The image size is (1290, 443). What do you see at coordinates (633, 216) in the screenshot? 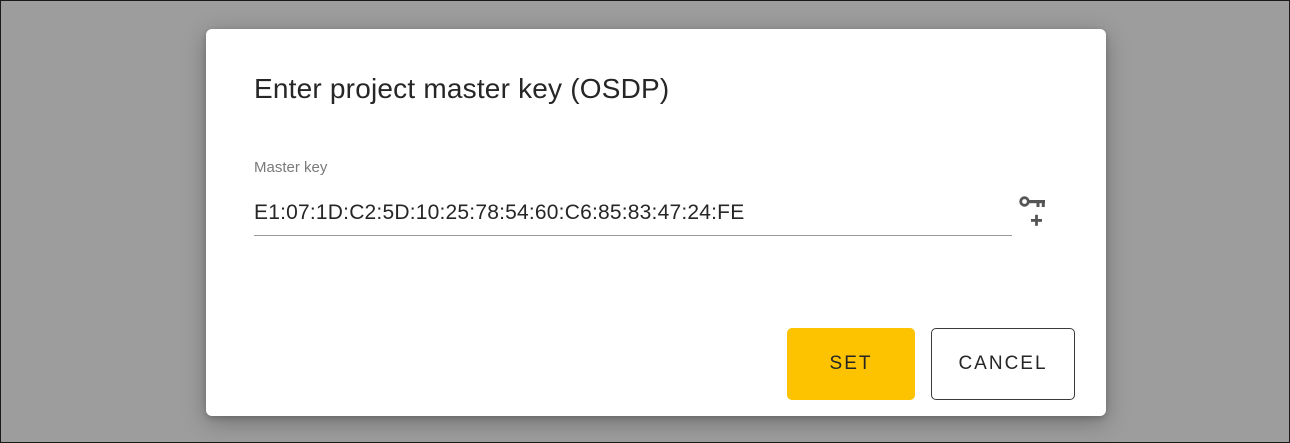
I see `master-key-input` at bounding box center [633, 216].